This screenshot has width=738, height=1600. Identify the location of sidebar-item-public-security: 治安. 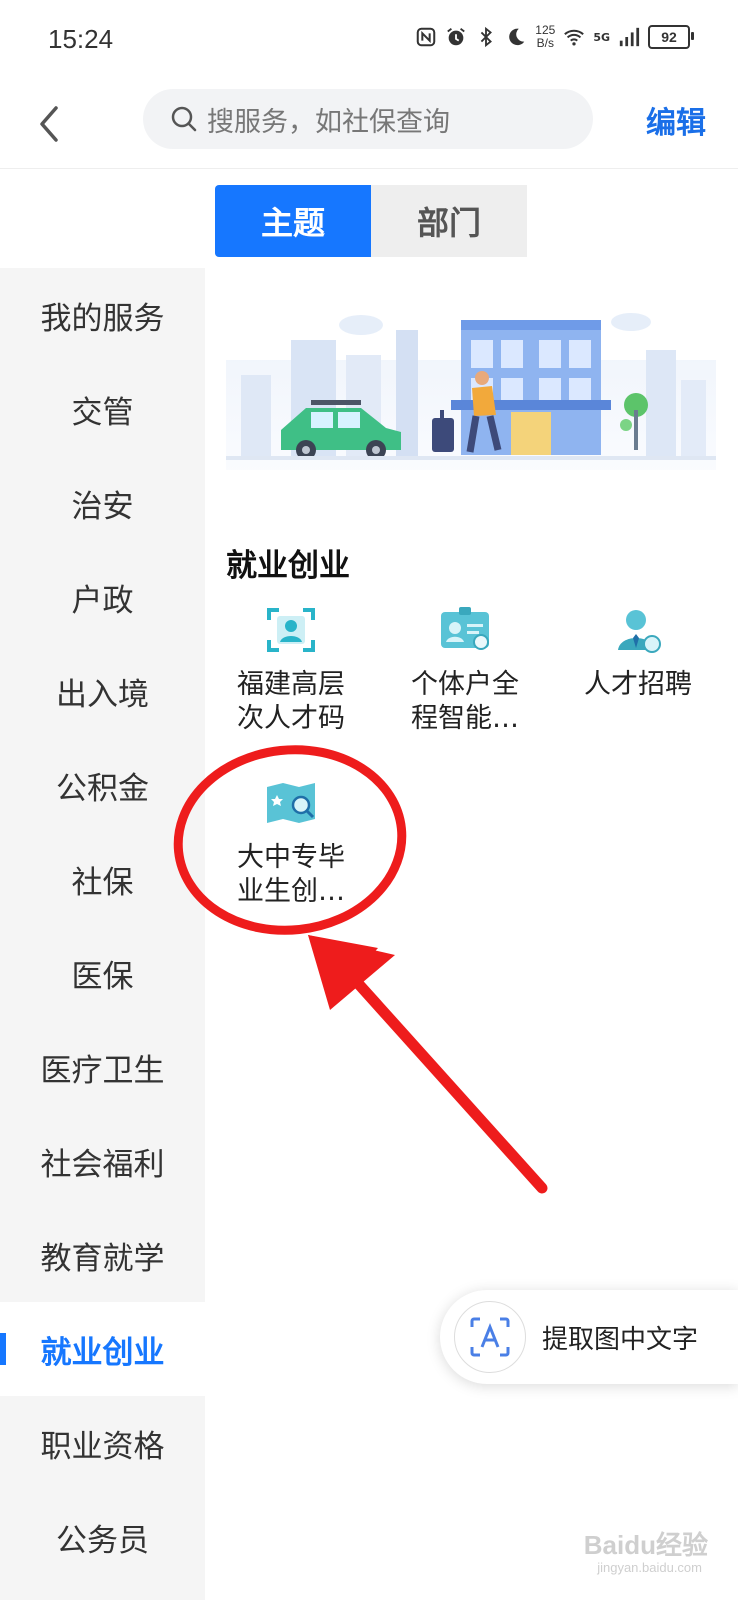
(102, 503).